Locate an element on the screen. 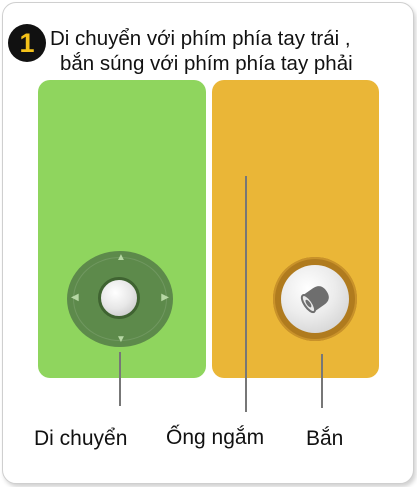 This screenshot has width=417, height=487. joystick-knob is located at coordinates (119, 298).